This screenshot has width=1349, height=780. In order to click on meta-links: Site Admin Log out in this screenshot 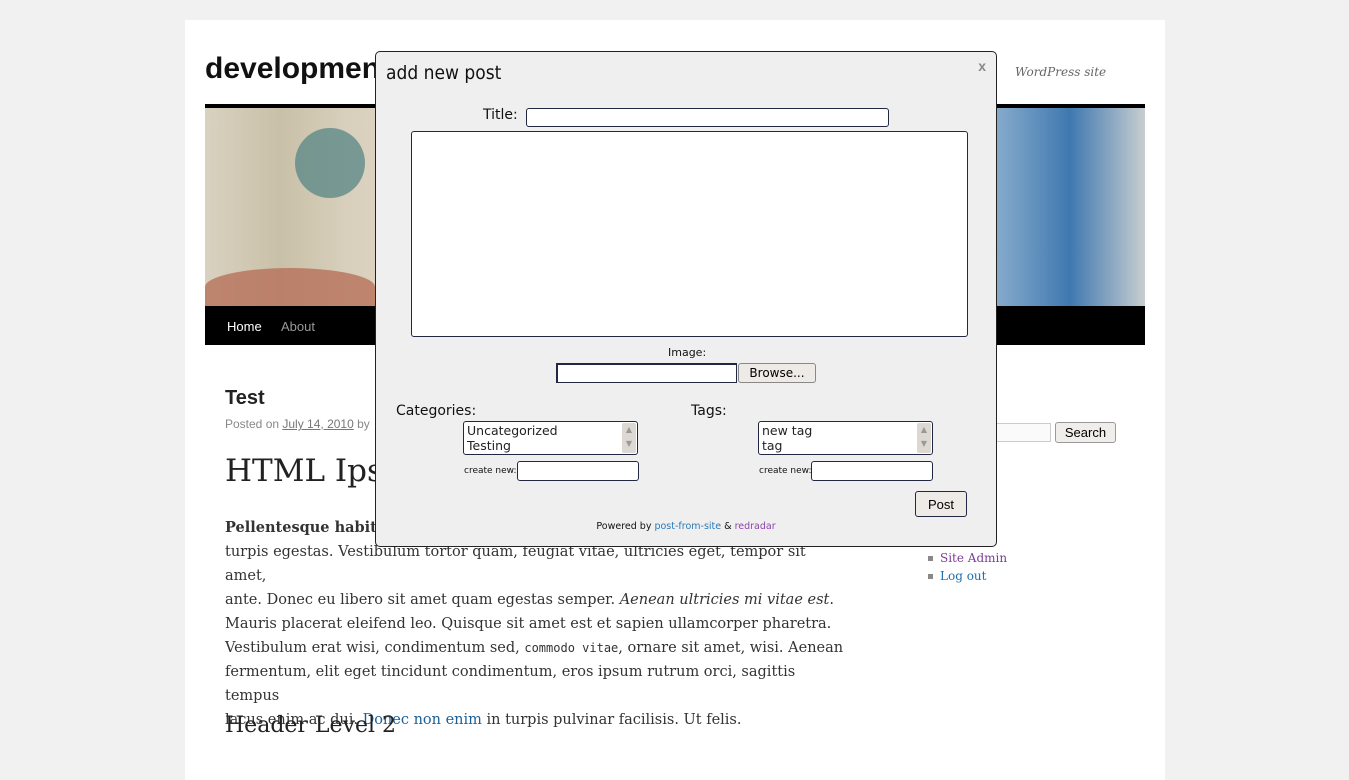, I will do `click(967, 569)`.